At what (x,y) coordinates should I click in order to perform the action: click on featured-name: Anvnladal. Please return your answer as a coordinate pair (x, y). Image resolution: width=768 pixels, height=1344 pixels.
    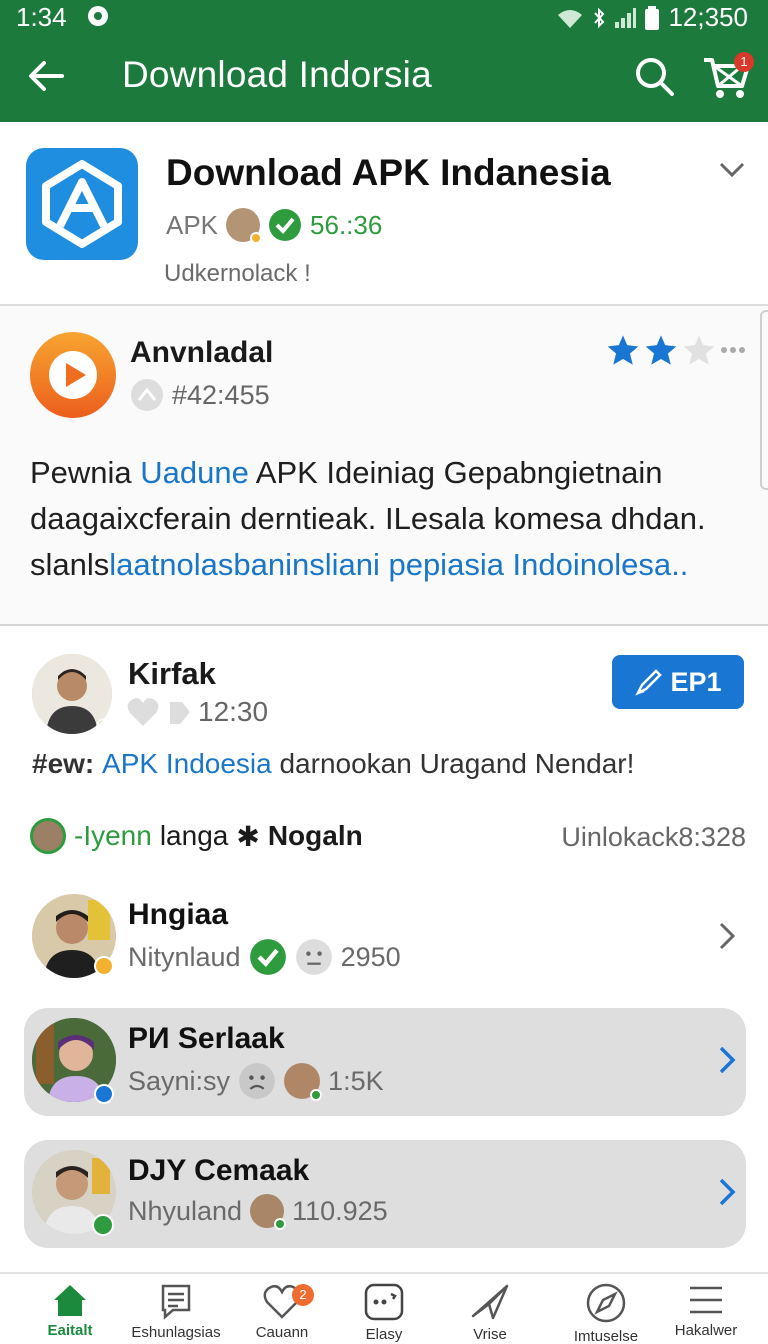
    Looking at the image, I should click on (202, 352).